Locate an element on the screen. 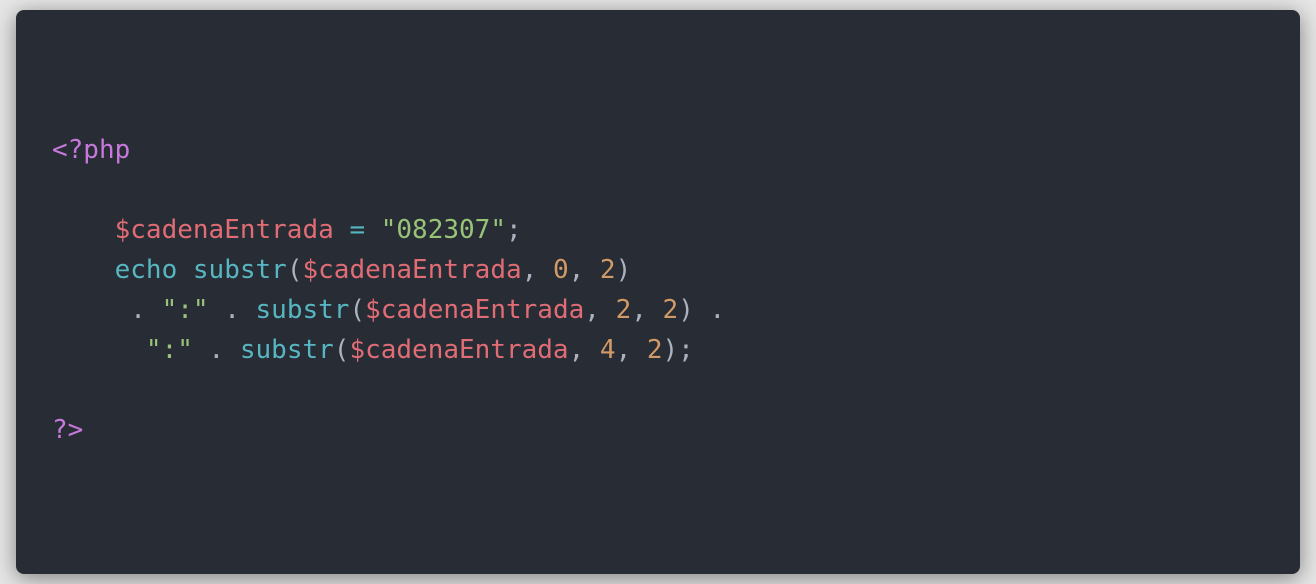  code-line-concat-1: . ":" . substr($cadenaEntrada, 2, 2) . is located at coordinates (388, 310).